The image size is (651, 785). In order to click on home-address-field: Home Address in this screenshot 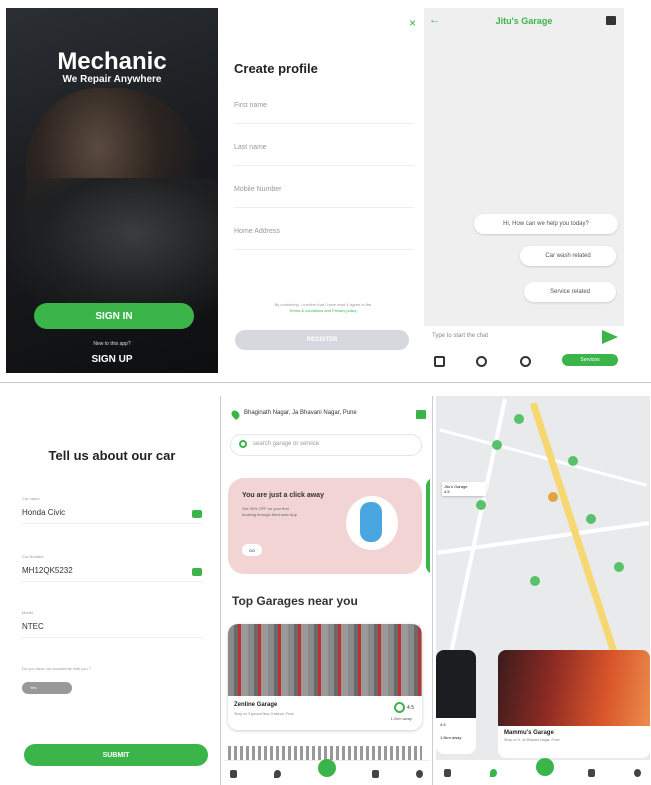, I will do `click(324, 236)`.